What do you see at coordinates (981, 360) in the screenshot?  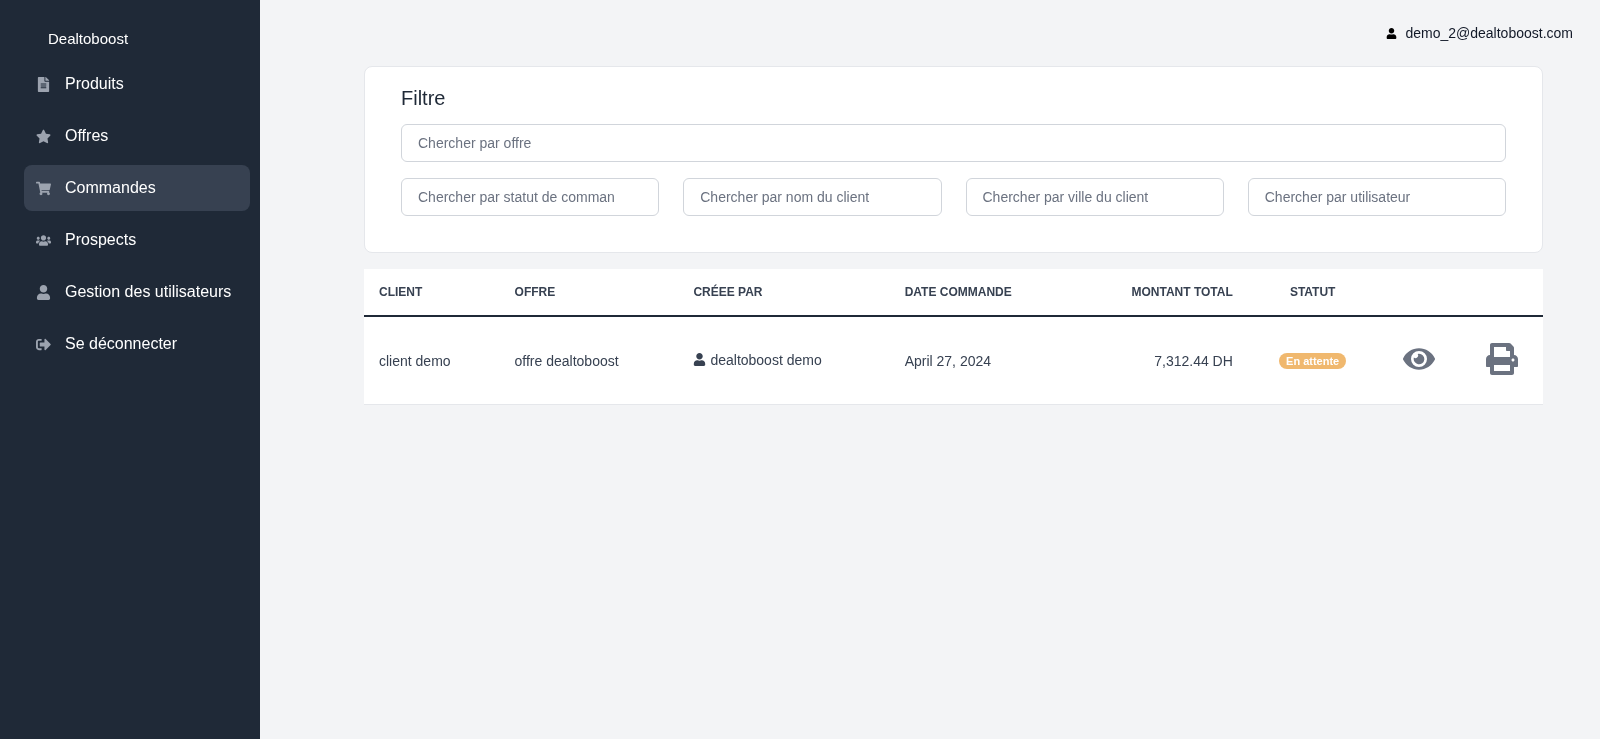 I see `table-cell: April 27, 2024` at bounding box center [981, 360].